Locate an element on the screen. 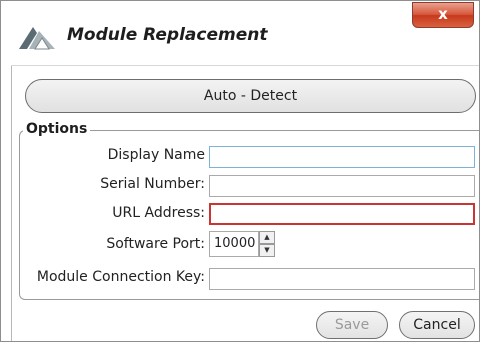 Image resolution: width=481 pixels, height=343 pixels. content-frame-left is located at coordinates (11, 203).